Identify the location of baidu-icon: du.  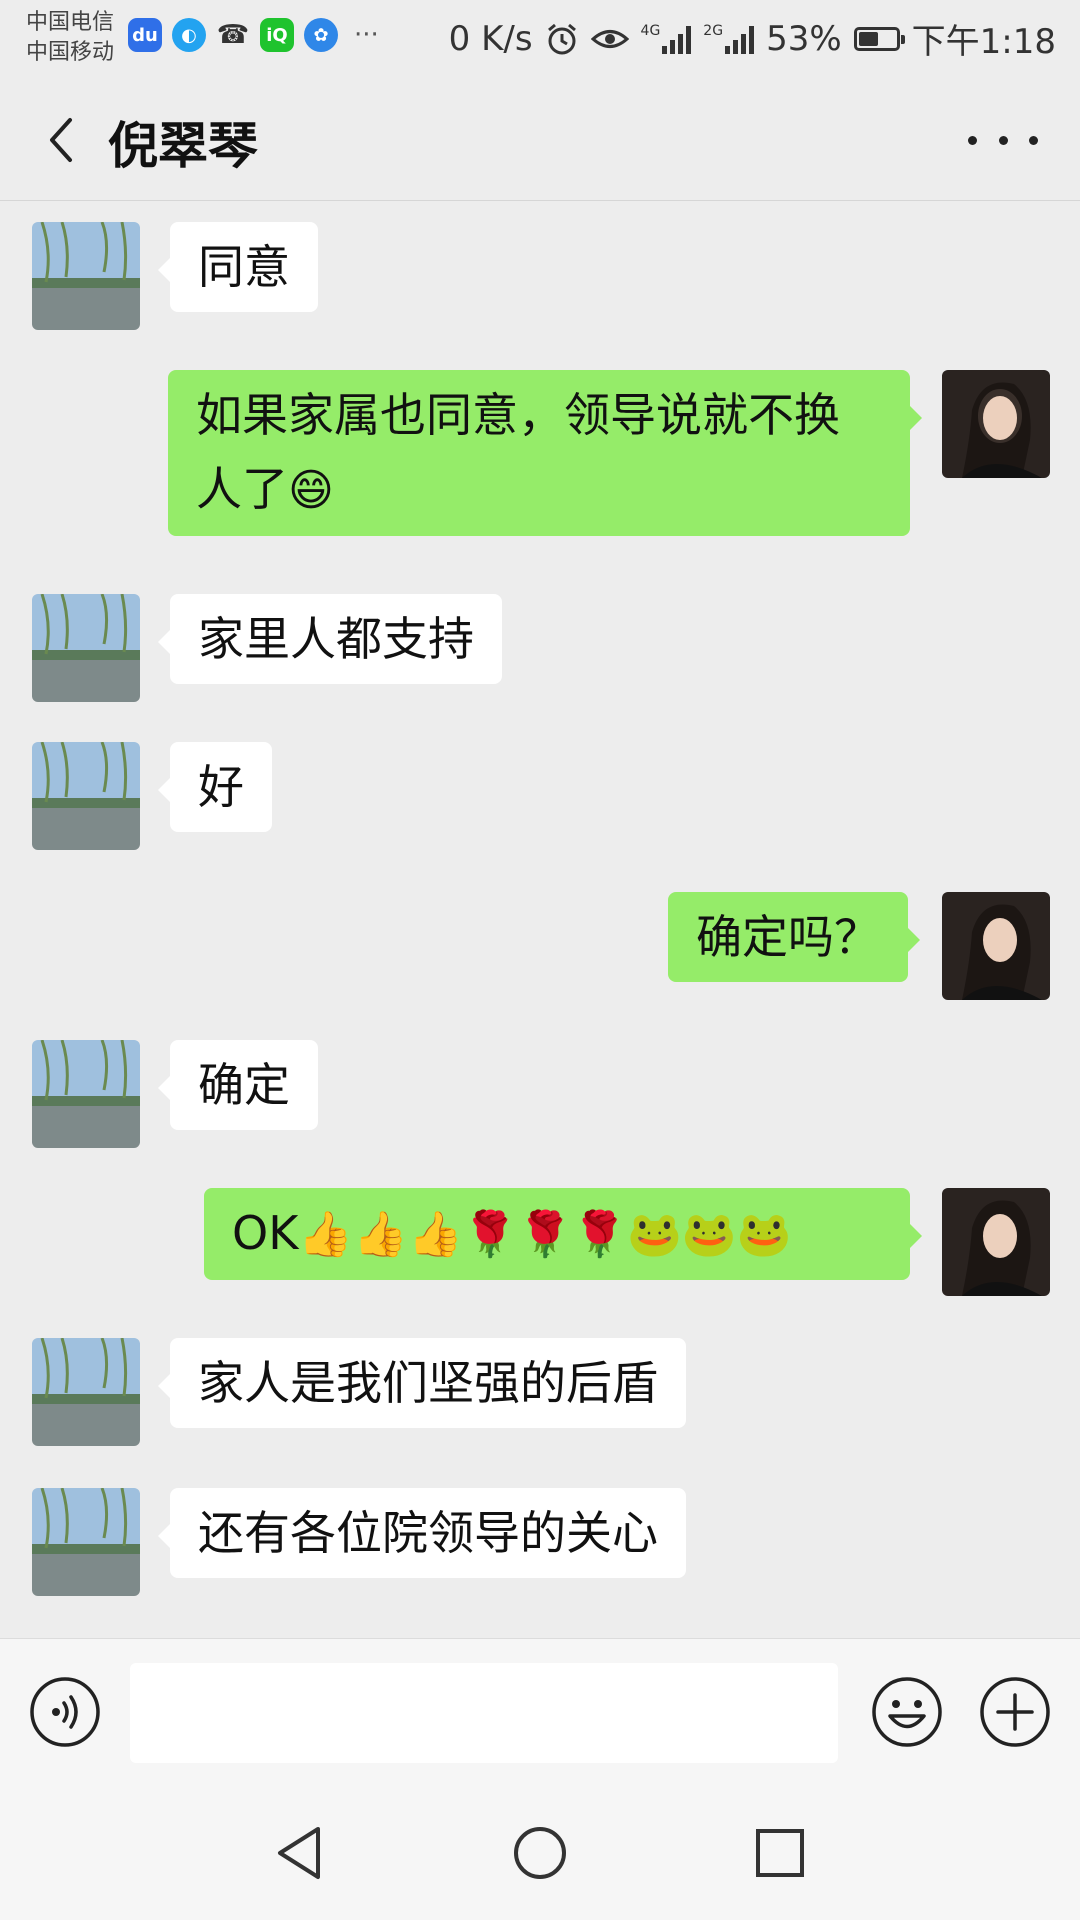
(145, 35).